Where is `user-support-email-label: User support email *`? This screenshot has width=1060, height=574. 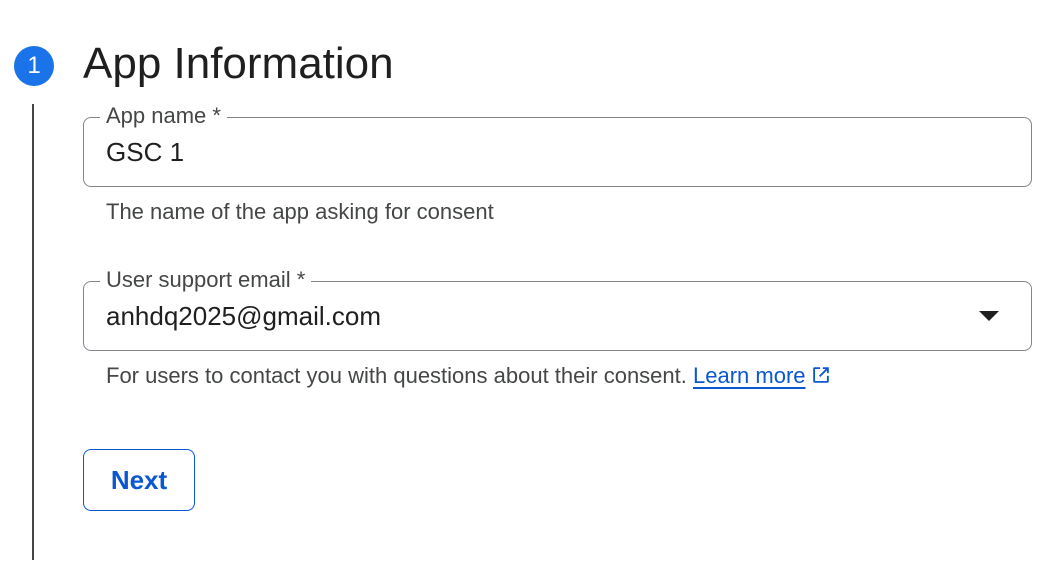
user-support-email-label: User support email * is located at coordinates (206, 280).